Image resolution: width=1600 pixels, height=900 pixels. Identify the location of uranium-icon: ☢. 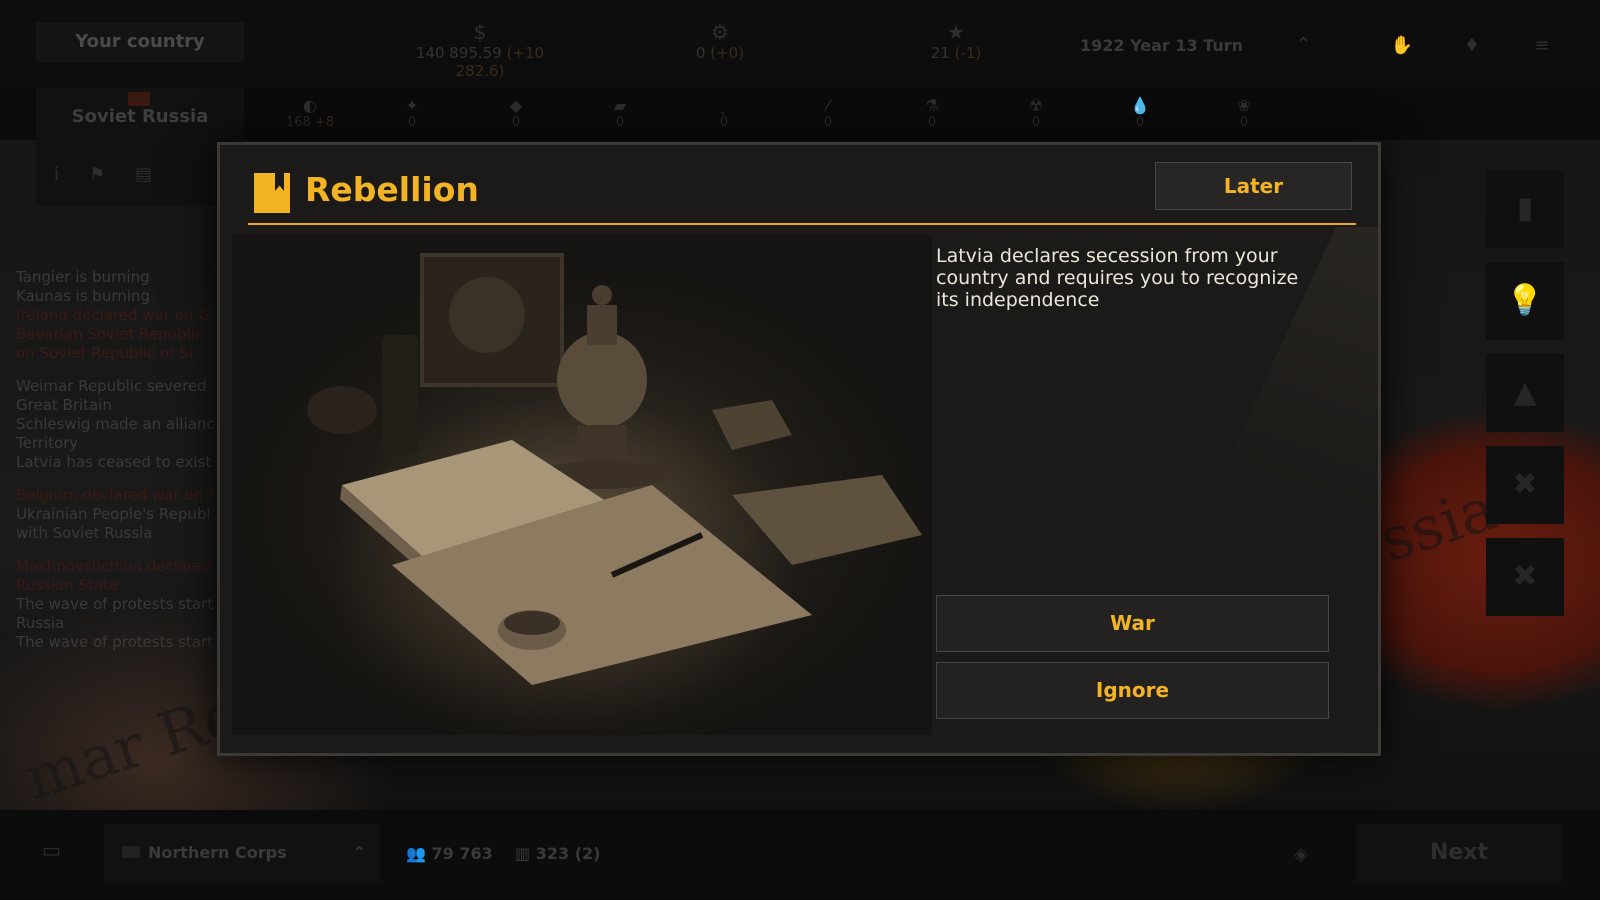
(1036, 105).